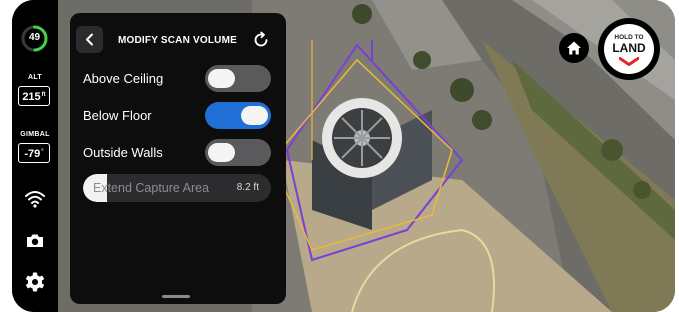 The image size is (679, 312). What do you see at coordinates (629, 61) in the screenshot?
I see `chevron-down-icon` at bounding box center [629, 61].